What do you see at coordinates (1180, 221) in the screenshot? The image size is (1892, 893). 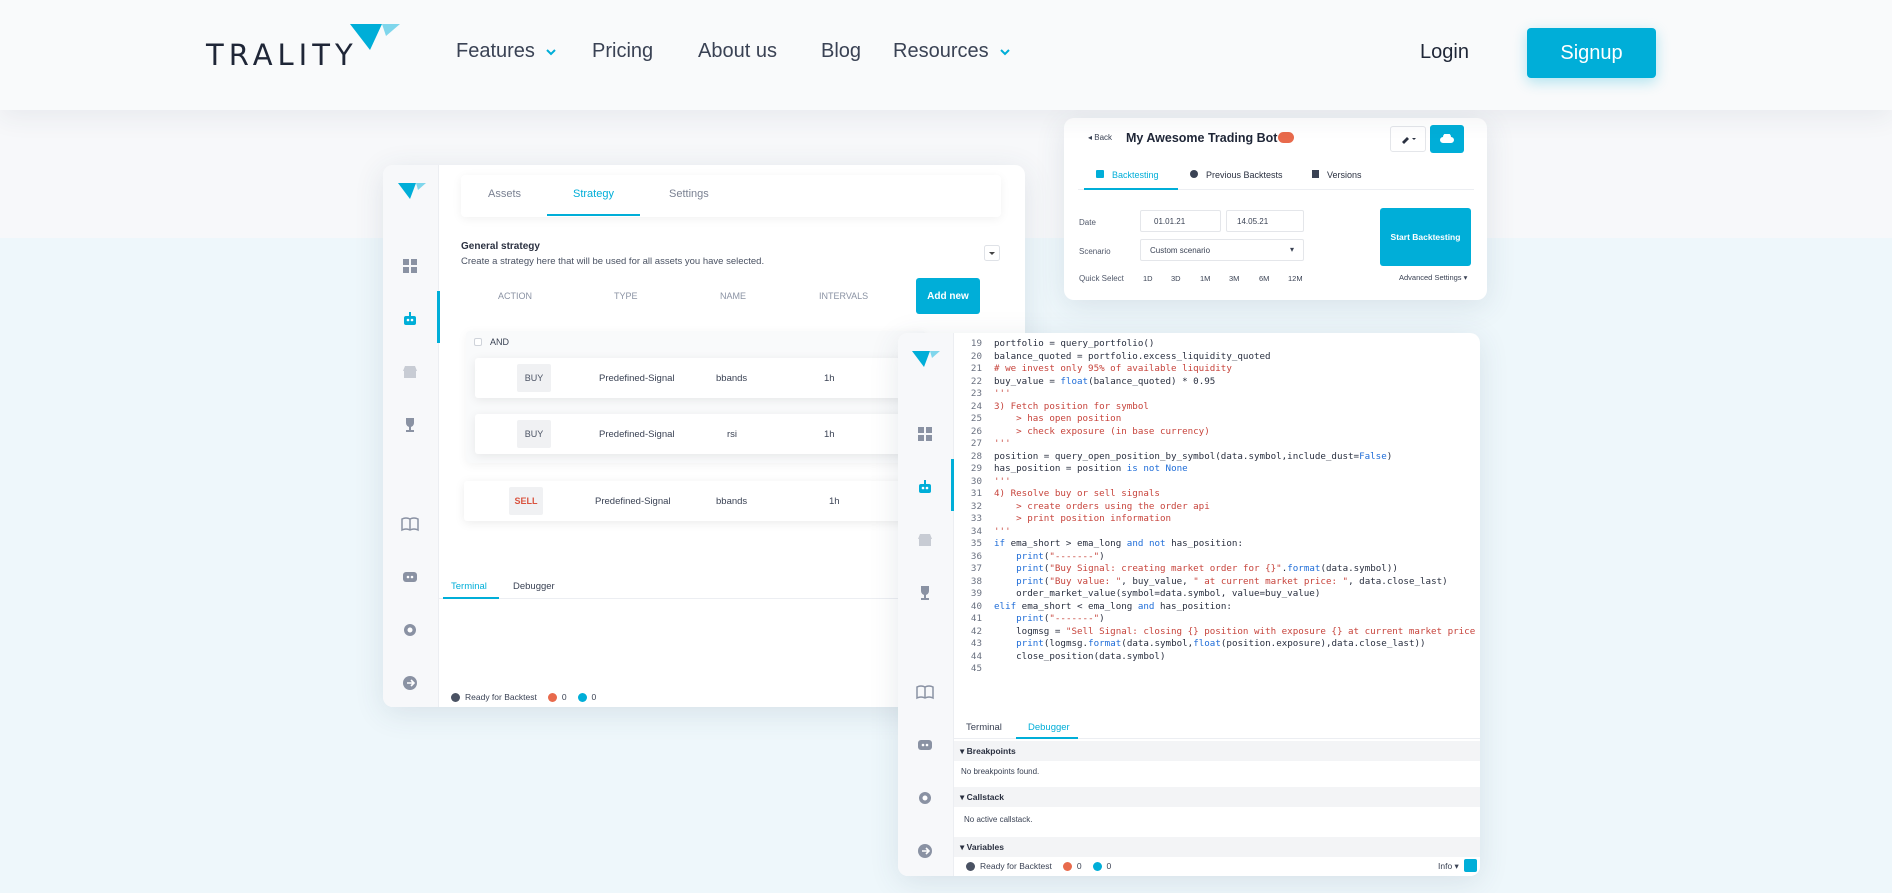 I see `date-from-input: 01.01.21` at bounding box center [1180, 221].